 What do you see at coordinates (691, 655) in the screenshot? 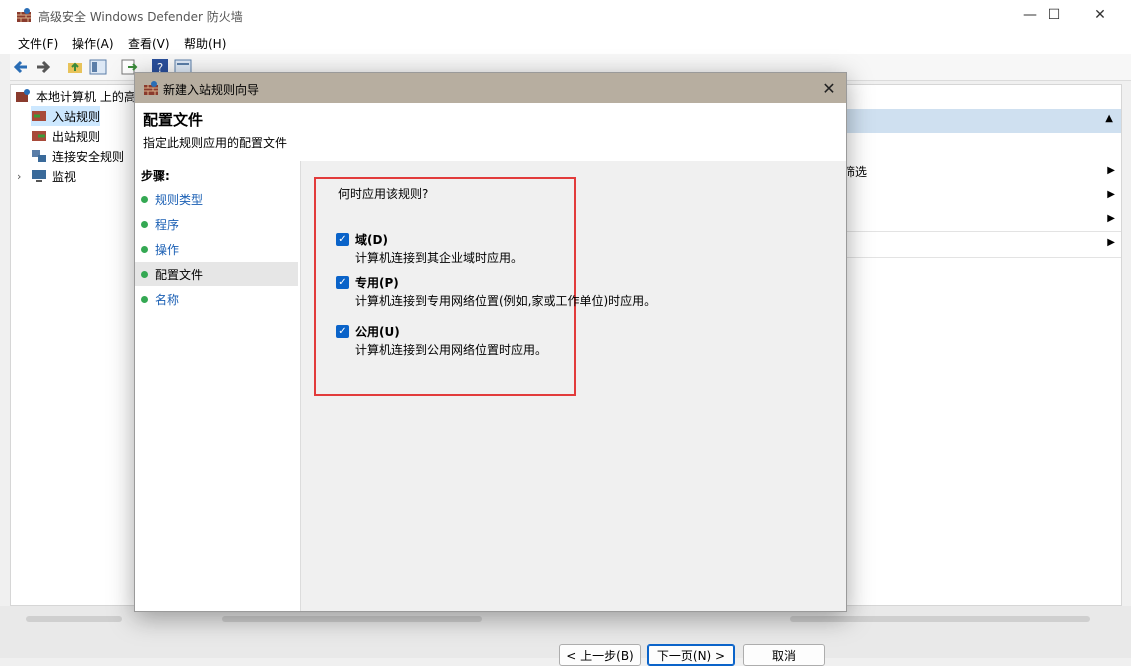
I see `next-button: 下一页(N) >` at bounding box center [691, 655].